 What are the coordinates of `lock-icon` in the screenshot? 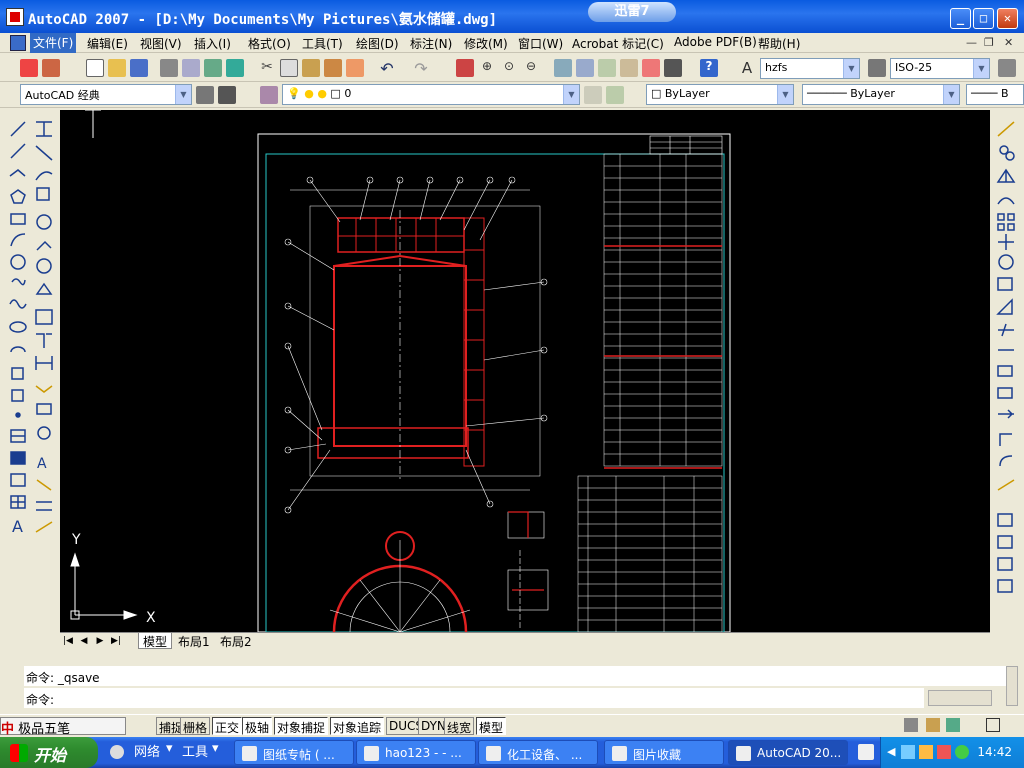 It's located at (933, 725).